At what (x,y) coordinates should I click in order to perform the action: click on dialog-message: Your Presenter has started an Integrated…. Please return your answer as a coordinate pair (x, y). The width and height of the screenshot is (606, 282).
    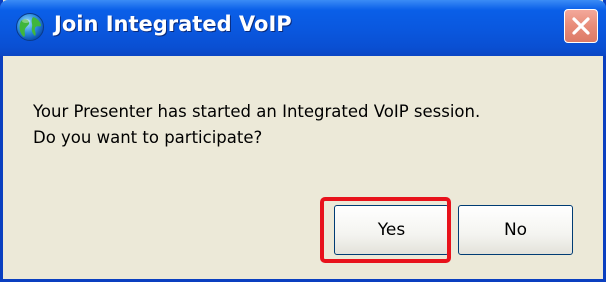
    Looking at the image, I should click on (256, 125).